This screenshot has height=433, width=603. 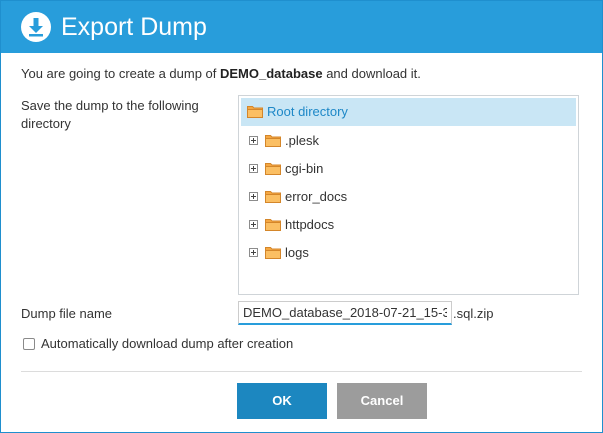 What do you see at coordinates (271, 73) in the screenshot?
I see `database-name: DEMO_database` at bounding box center [271, 73].